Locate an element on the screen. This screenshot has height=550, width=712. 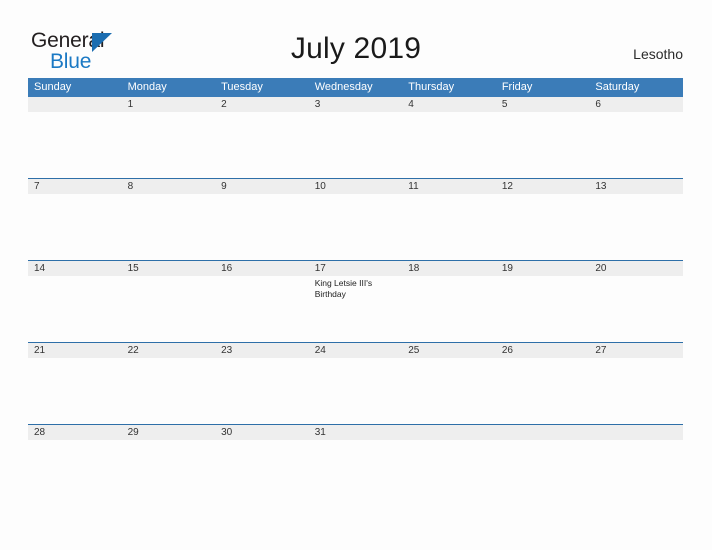
day-number-5: 5 is located at coordinates (543, 104).